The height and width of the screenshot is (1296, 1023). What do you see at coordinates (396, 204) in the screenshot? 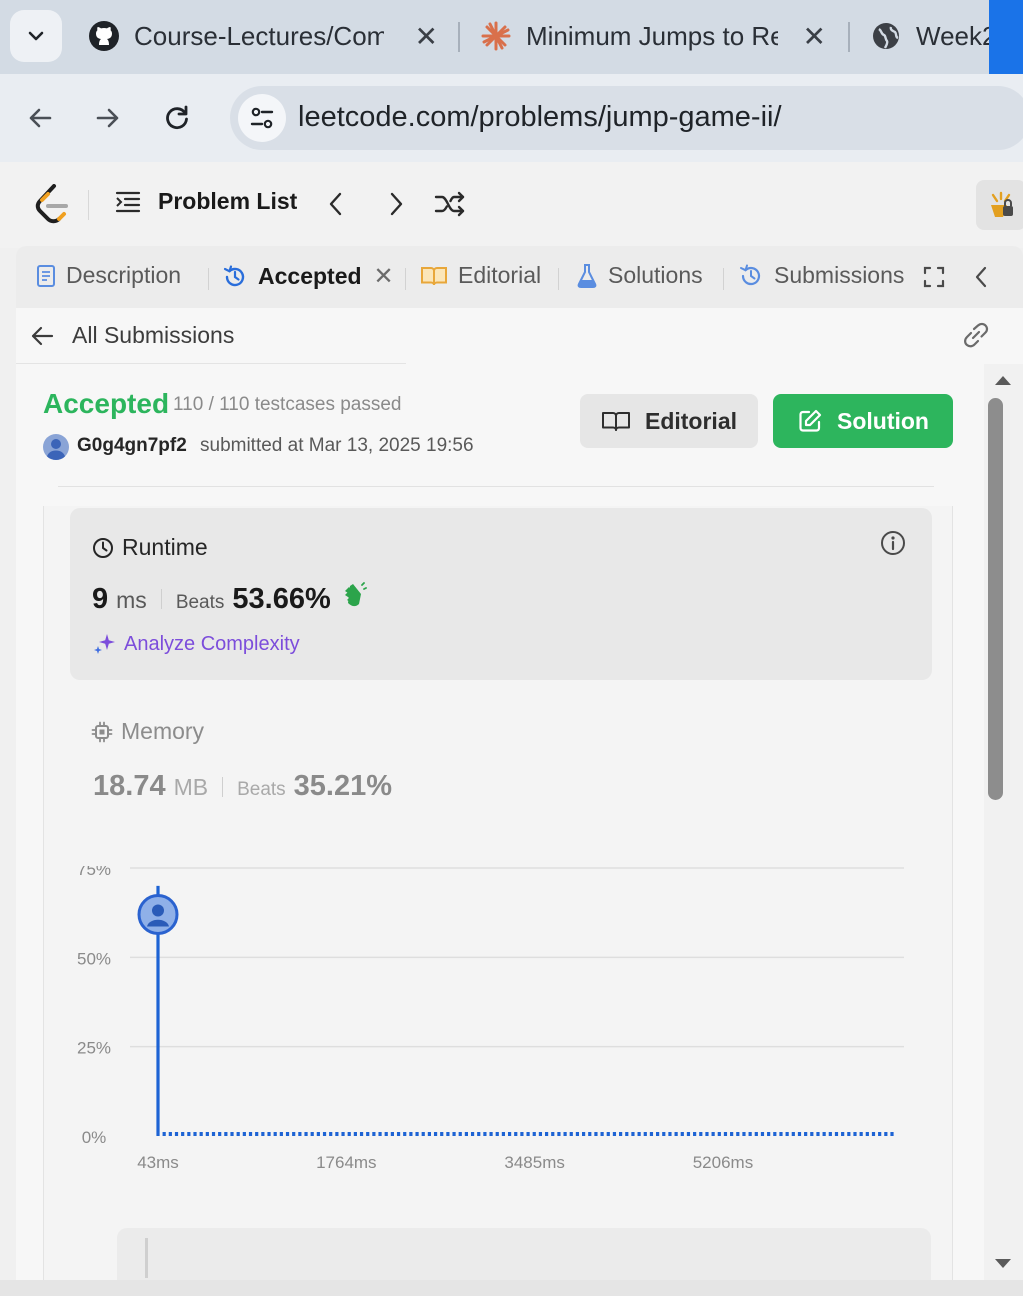
I see `next-problem-button` at bounding box center [396, 204].